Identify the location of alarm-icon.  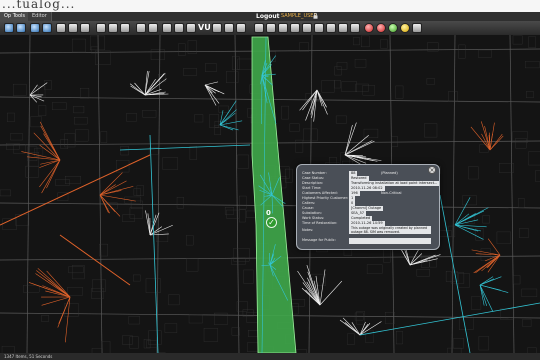
(369, 28).